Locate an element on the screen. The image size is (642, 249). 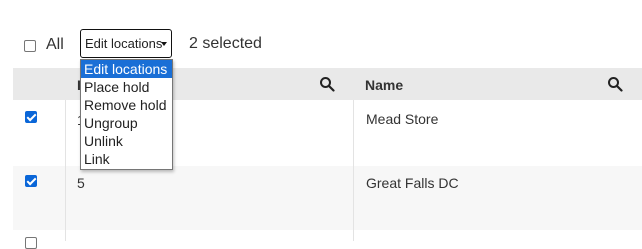
bulk-action-value: Edit locations is located at coordinates (124, 43).